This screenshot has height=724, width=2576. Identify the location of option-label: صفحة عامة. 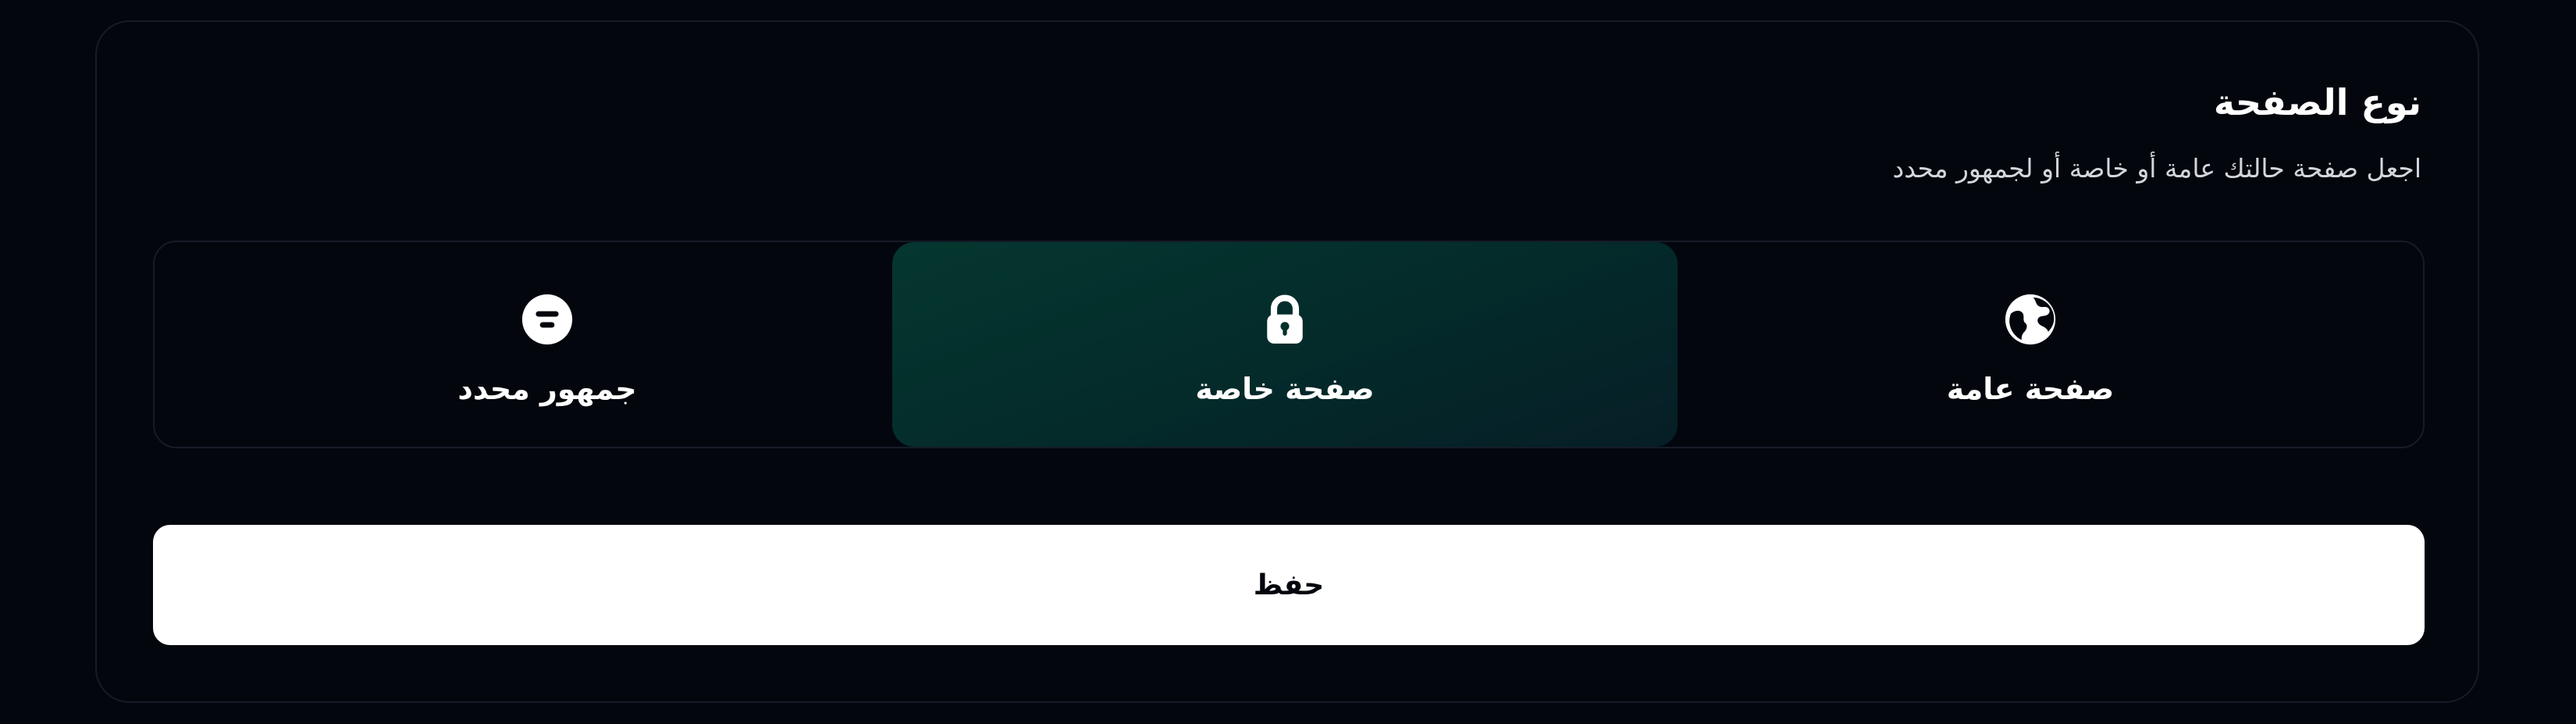
(2030, 389).